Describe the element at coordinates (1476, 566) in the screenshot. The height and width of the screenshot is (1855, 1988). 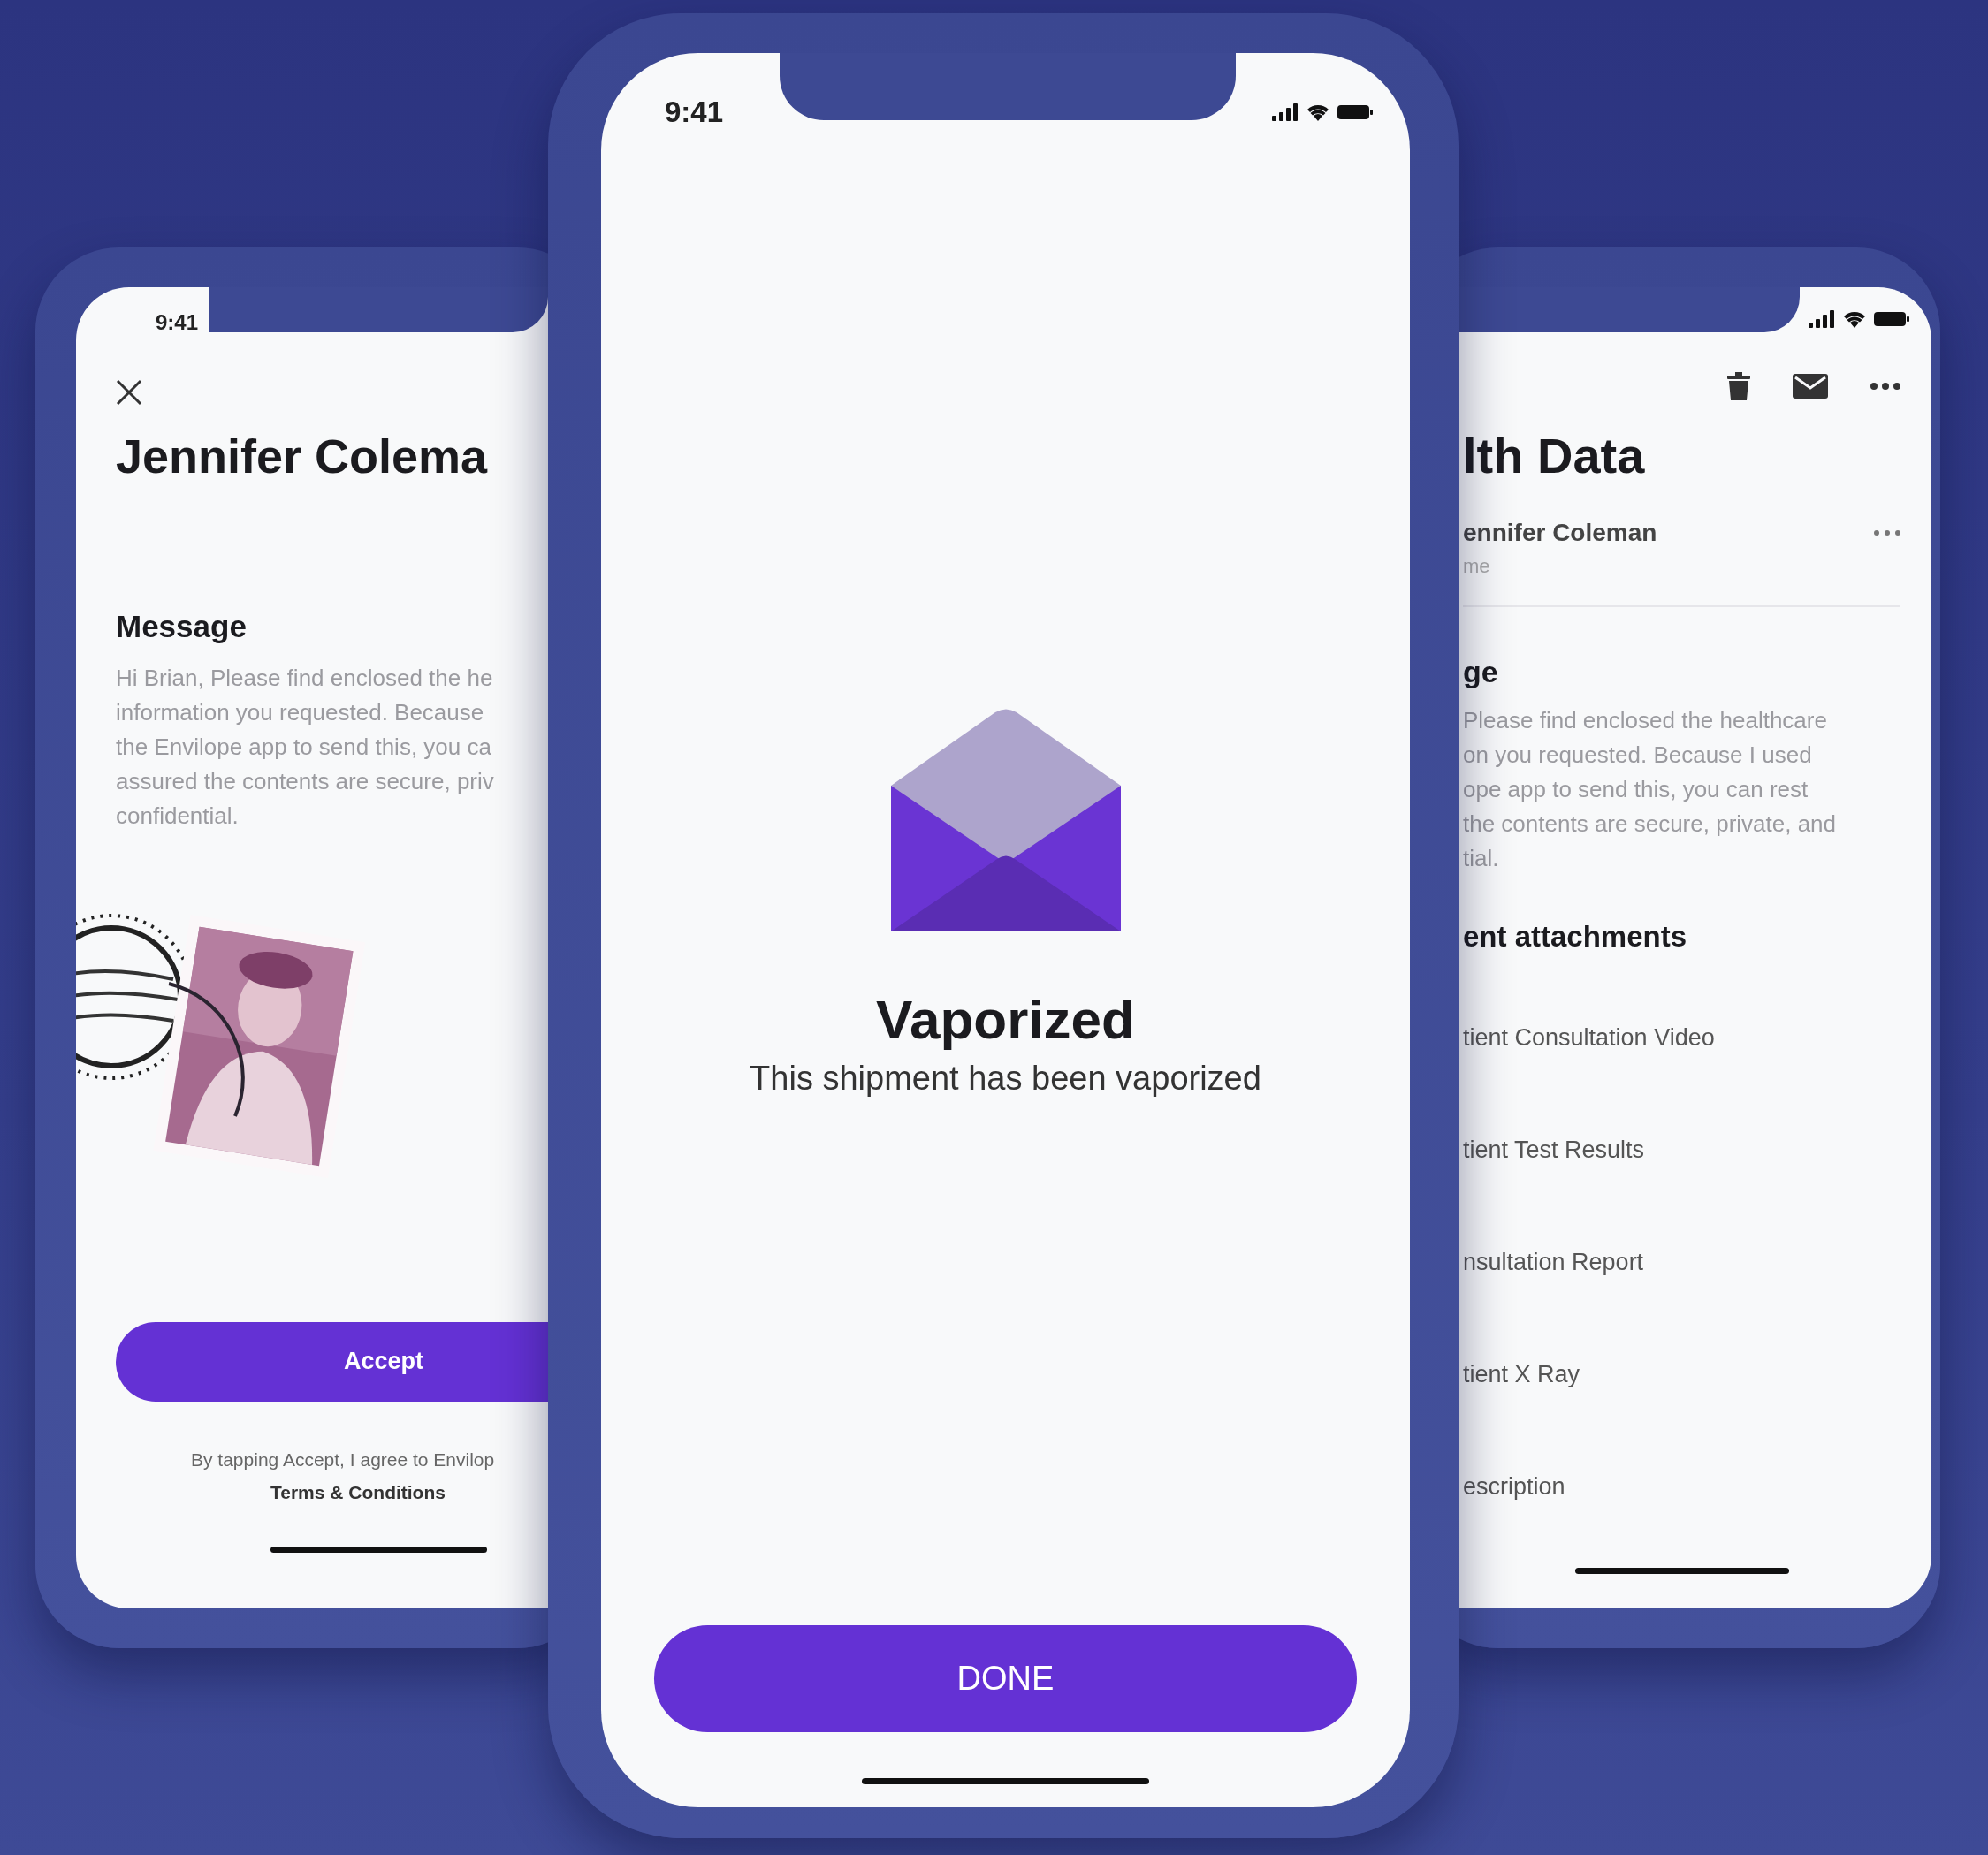
I see `recipient-text: me` at that location.